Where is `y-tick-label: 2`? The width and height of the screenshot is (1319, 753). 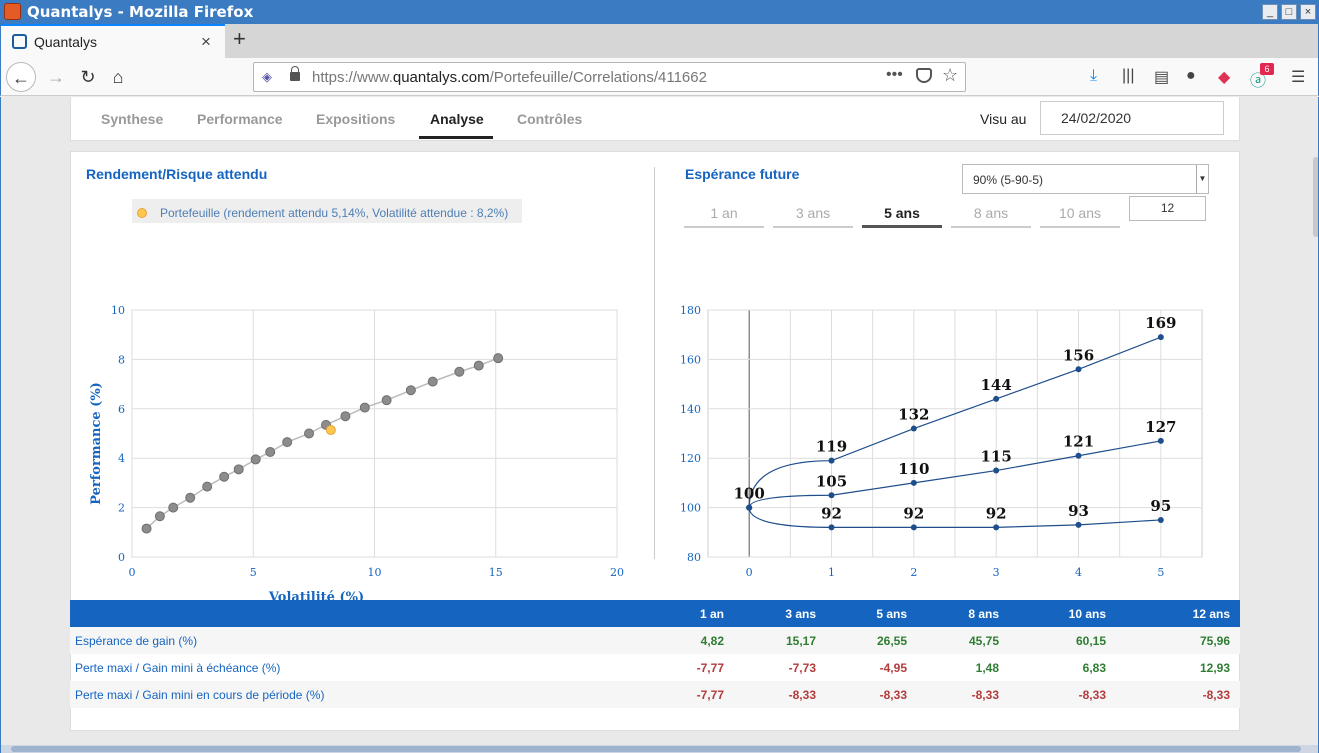 y-tick-label: 2 is located at coordinates (121, 508).